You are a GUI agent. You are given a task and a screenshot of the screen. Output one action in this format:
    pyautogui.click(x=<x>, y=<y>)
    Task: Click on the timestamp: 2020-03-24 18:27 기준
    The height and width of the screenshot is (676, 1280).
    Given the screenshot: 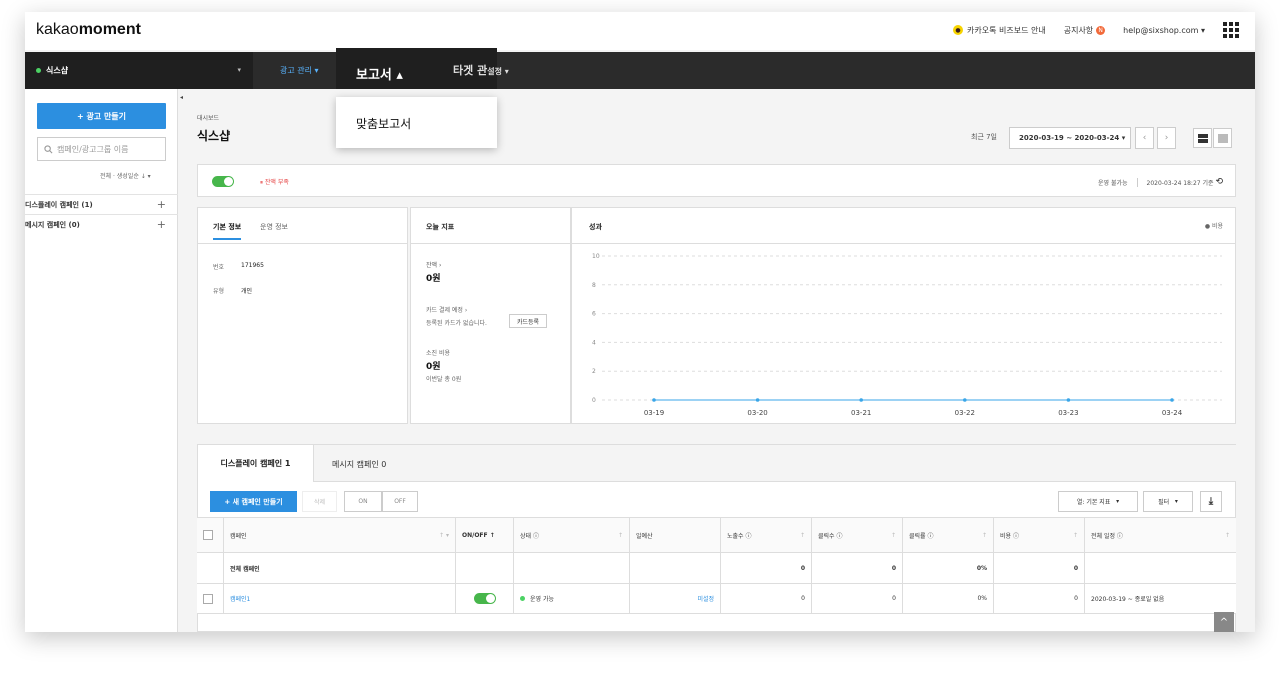 What is the action you would take?
    pyautogui.click(x=1180, y=183)
    